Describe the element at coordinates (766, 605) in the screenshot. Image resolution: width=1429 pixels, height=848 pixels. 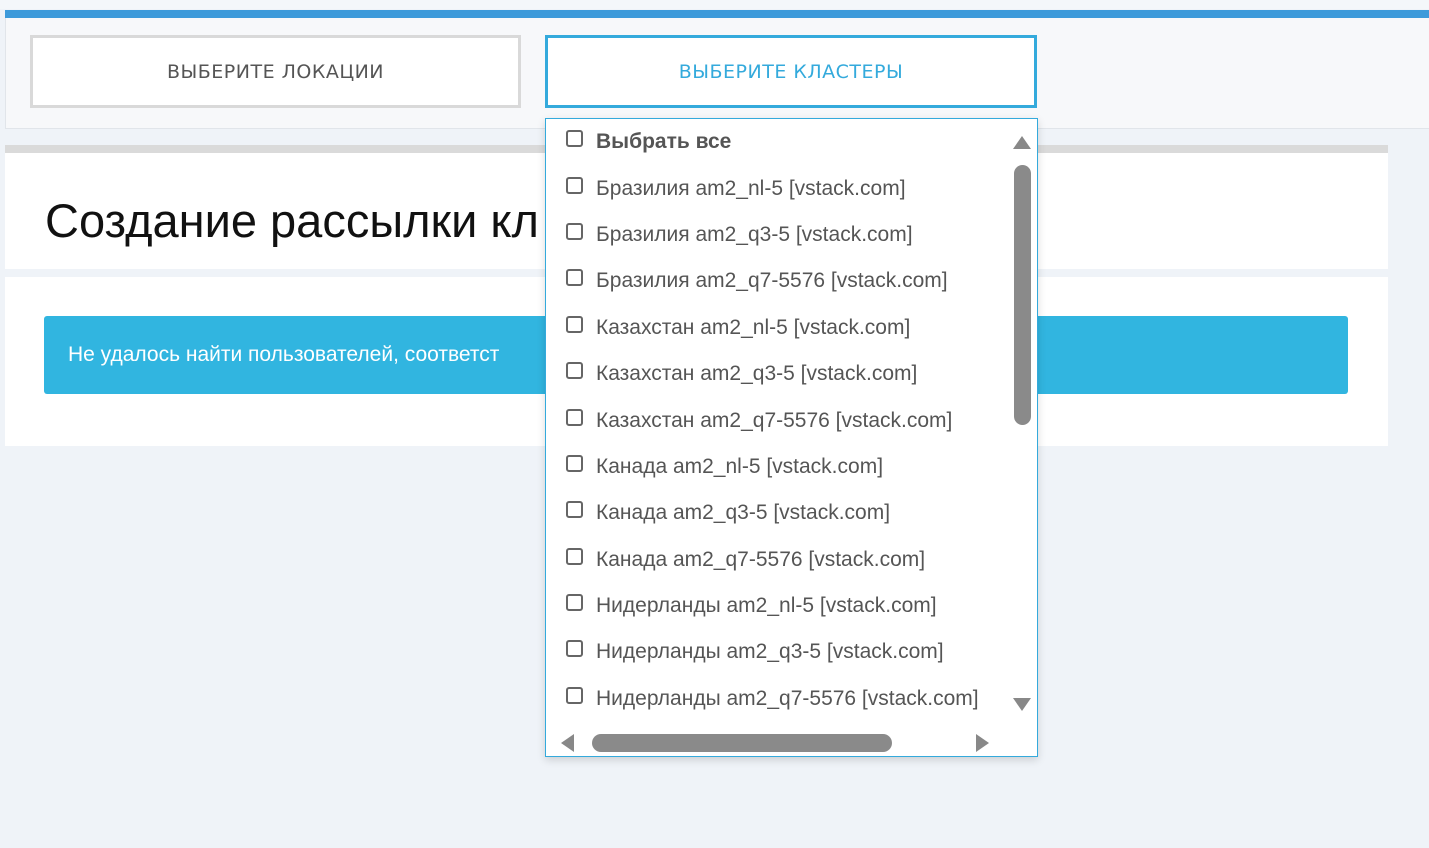
I see `cluster-option-label: Нидерланды am2_nl-5 [vstack.com]` at that location.